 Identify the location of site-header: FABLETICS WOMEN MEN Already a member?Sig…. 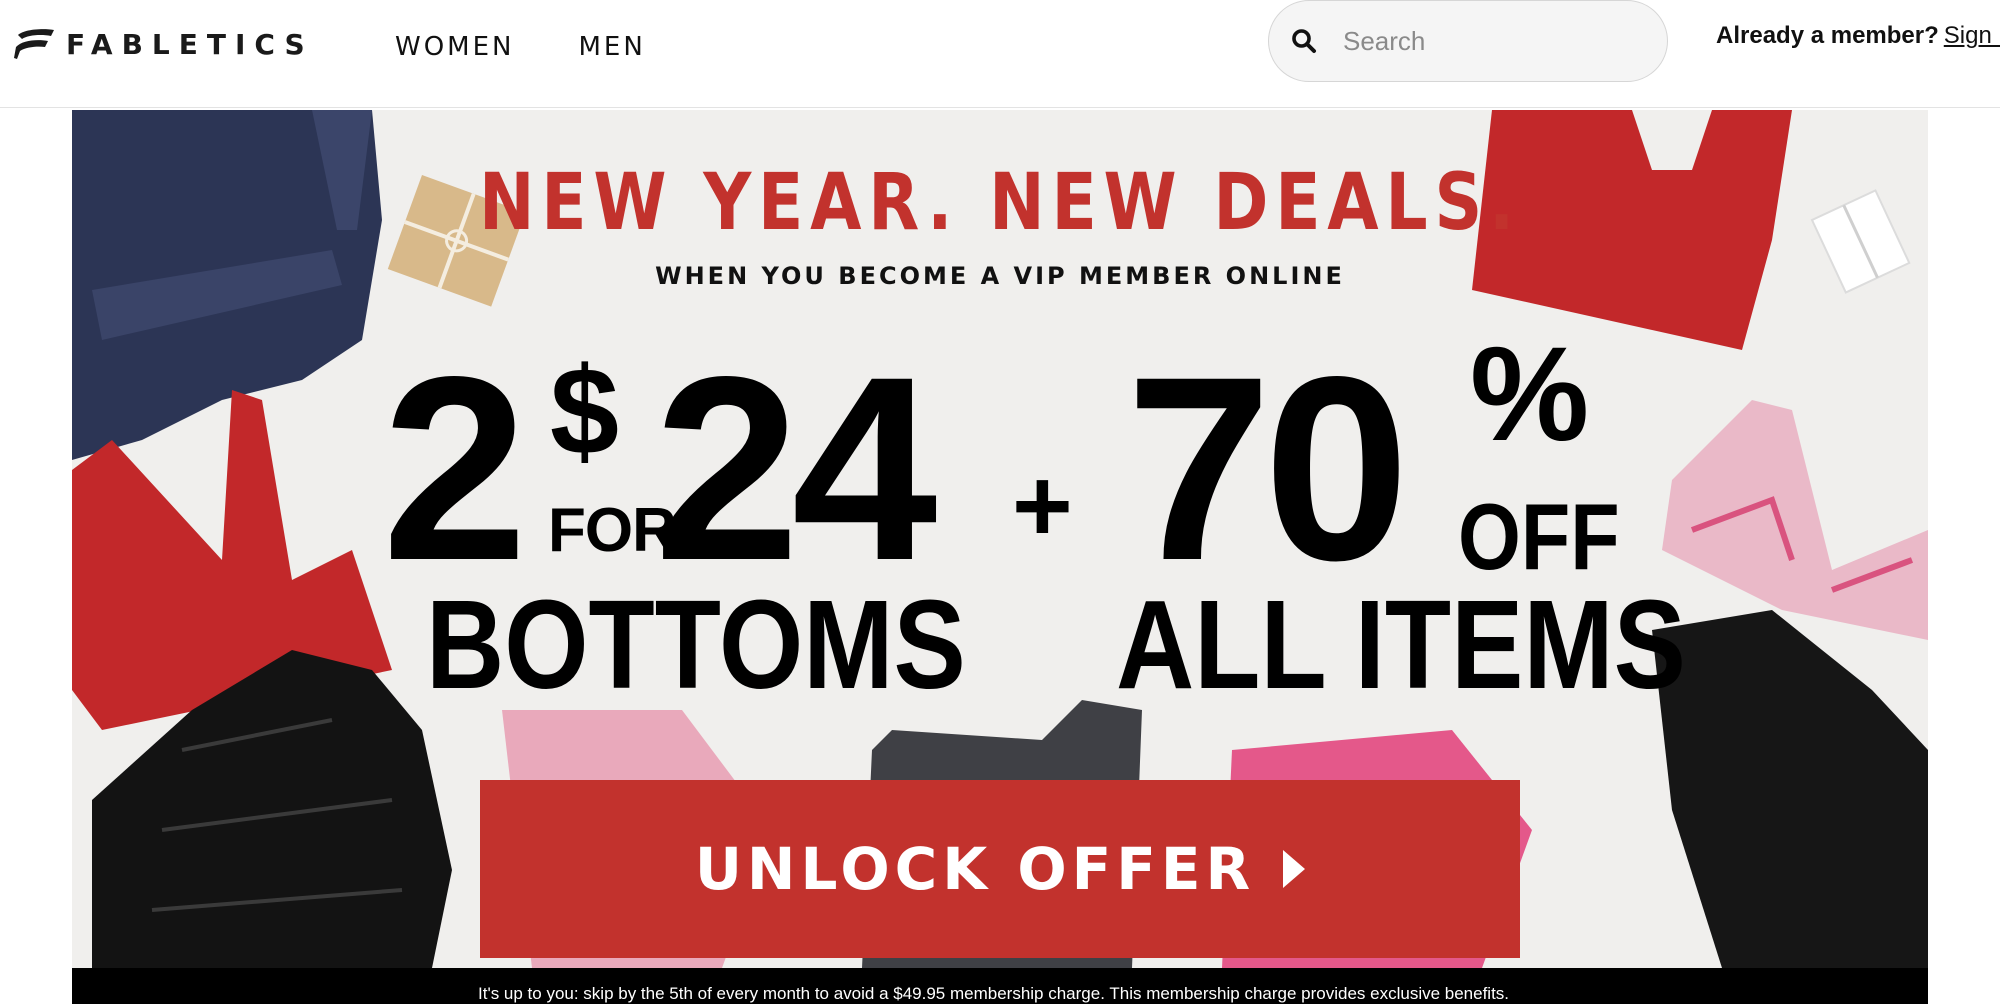
(1000, 54).